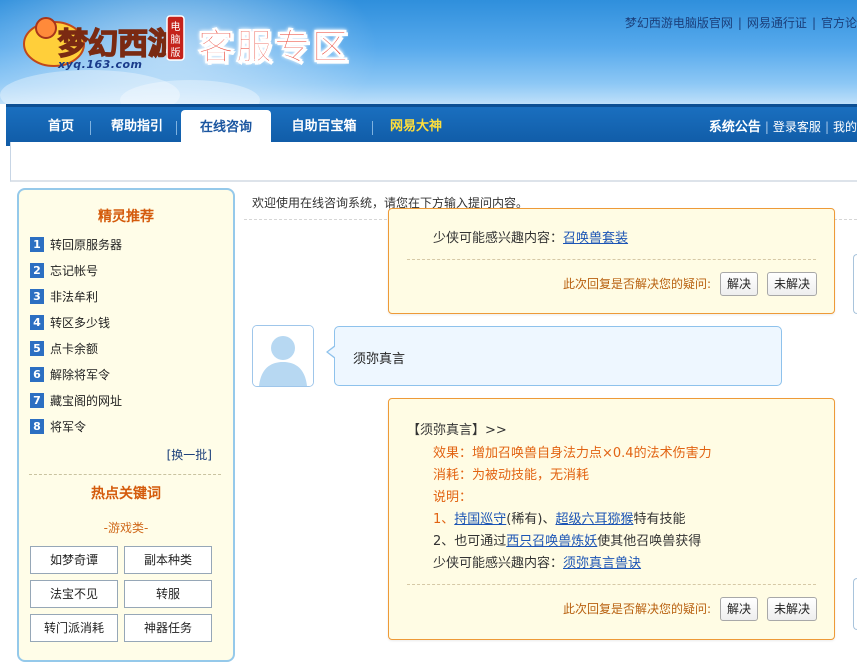  What do you see at coordinates (168, 628) in the screenshot?
I see `keyword-button: 神器任务` at bounding box center [168, 628].